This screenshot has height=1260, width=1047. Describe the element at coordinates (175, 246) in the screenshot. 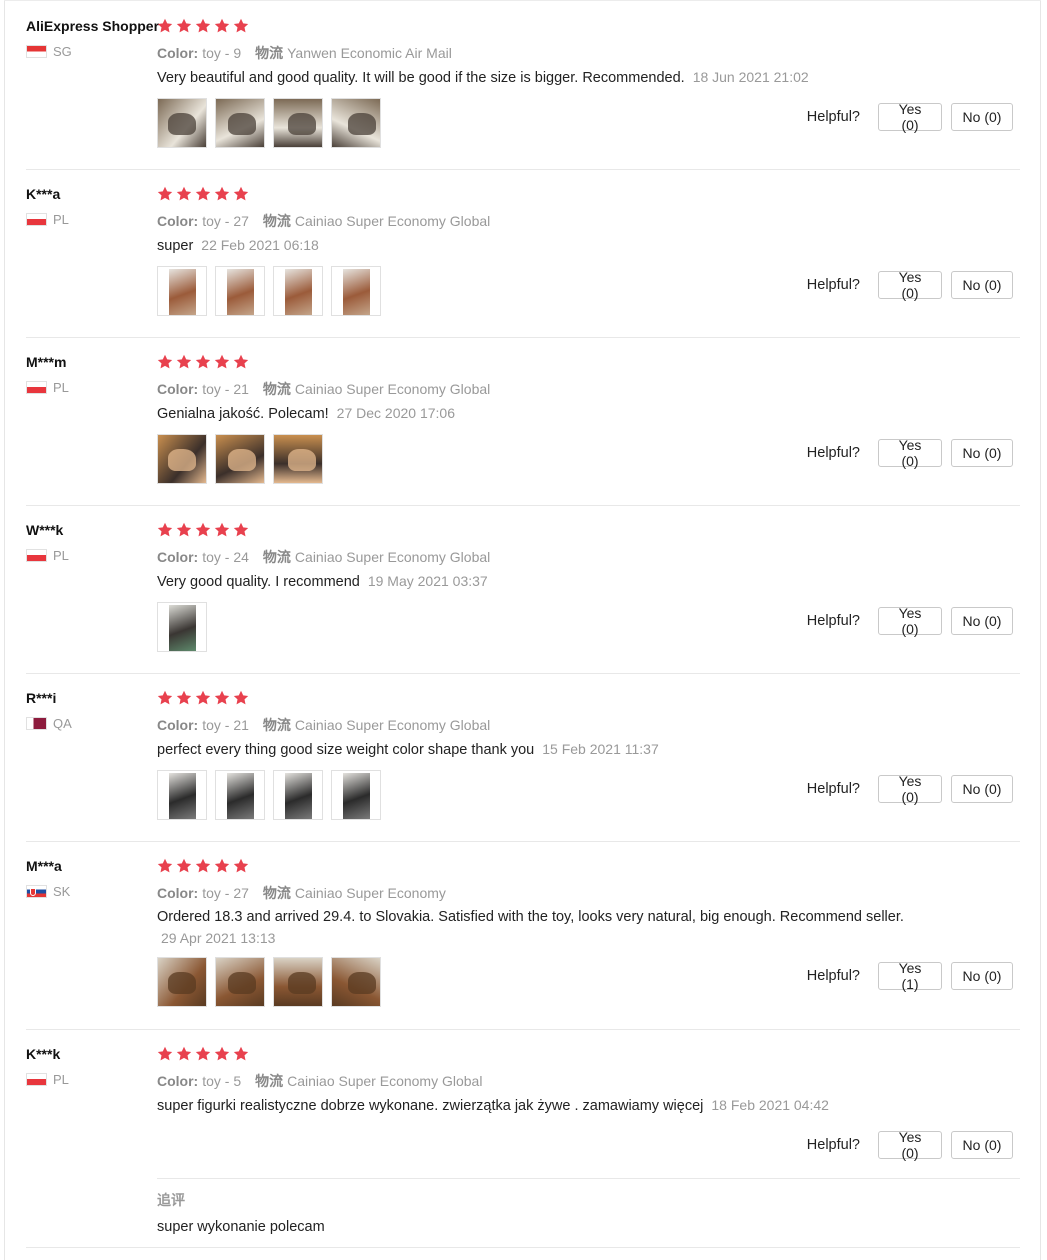

I see `review-text: super` at that location.